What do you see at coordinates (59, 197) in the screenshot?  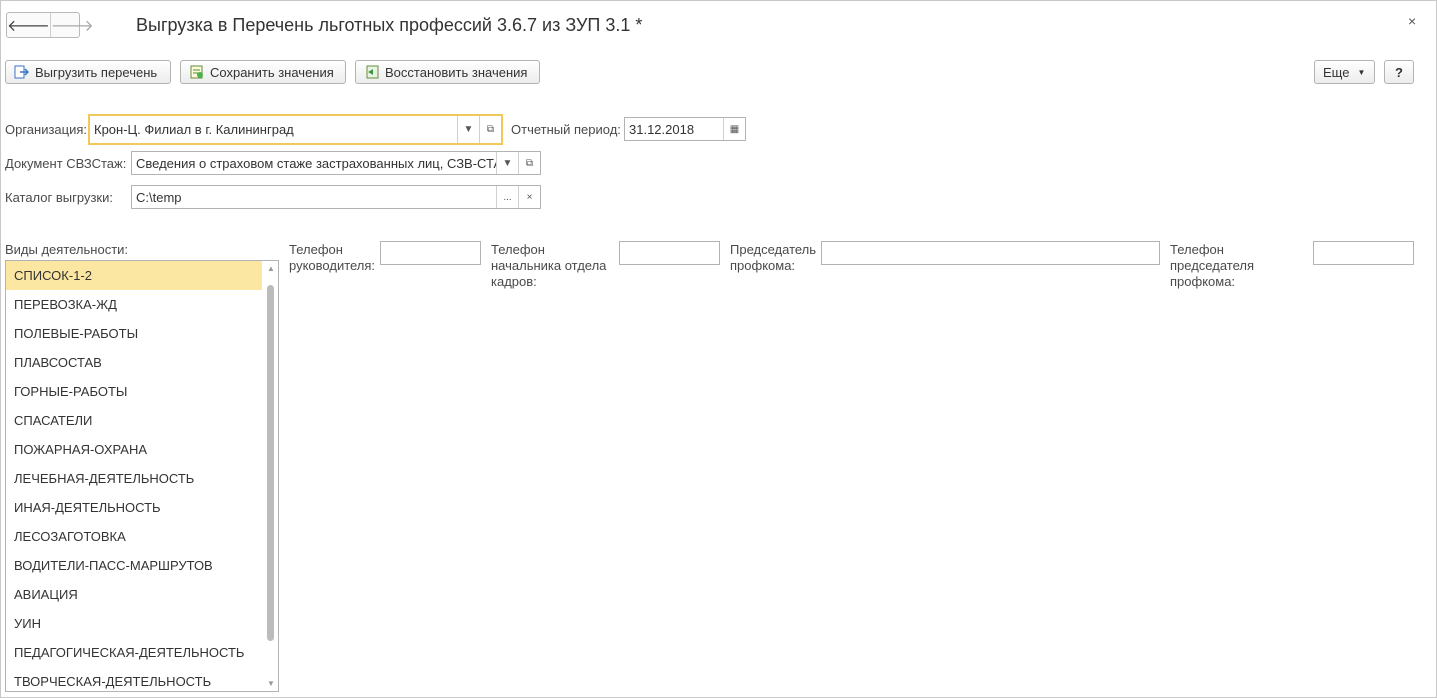 I see `catalog-label: Каталог выгрузки:` at bounding box center [59, 197].